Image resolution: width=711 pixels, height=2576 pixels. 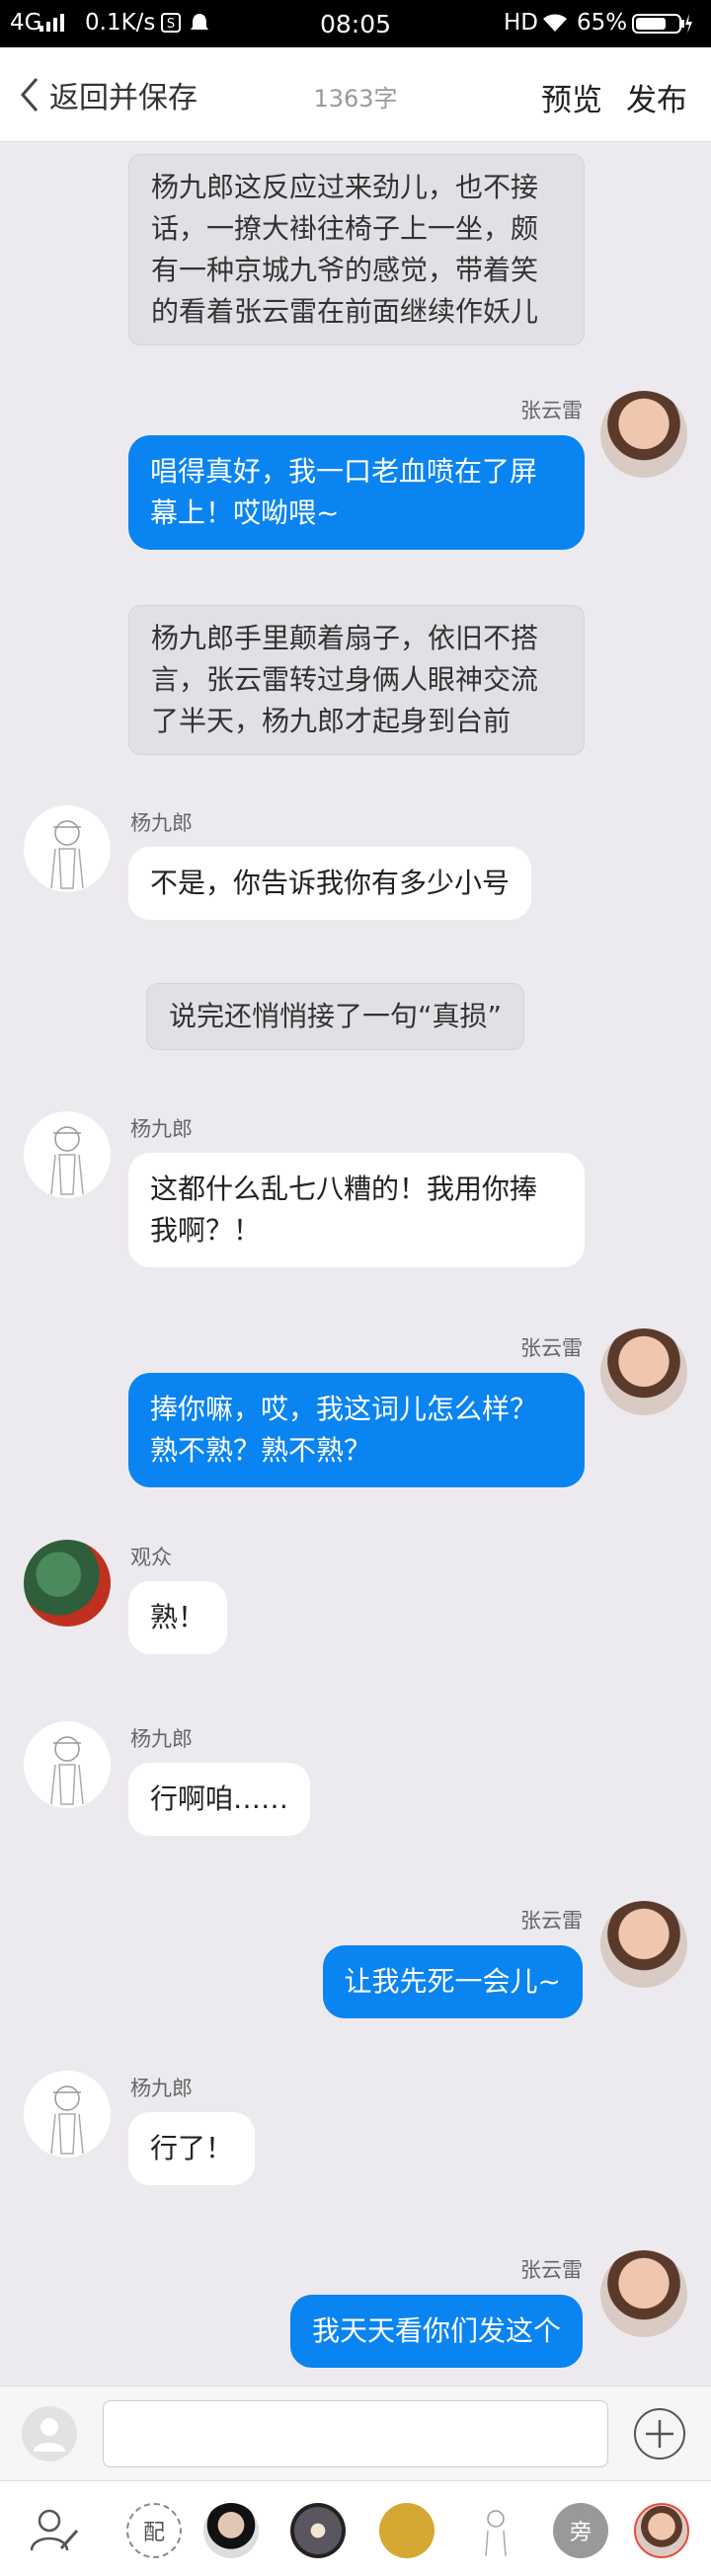 What do you see at coordinates (661, 2530) in the screenshot?
I see `cast-avatar-selected` at bounding box center [661, 2530].